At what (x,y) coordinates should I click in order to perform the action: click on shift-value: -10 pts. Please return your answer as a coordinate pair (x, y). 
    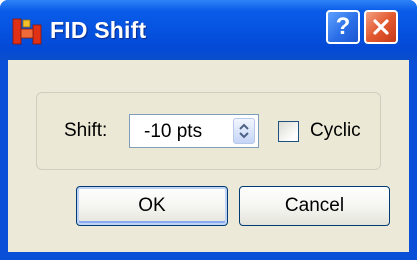
    Looking at the image, I should click on (173, 132).